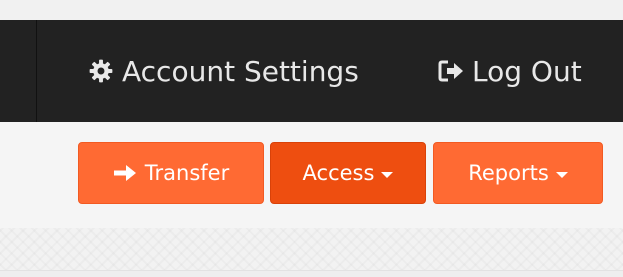 This screenshot has height=277, width=623. I want to click on access-dropdown-button: Access, so click(348, 173).